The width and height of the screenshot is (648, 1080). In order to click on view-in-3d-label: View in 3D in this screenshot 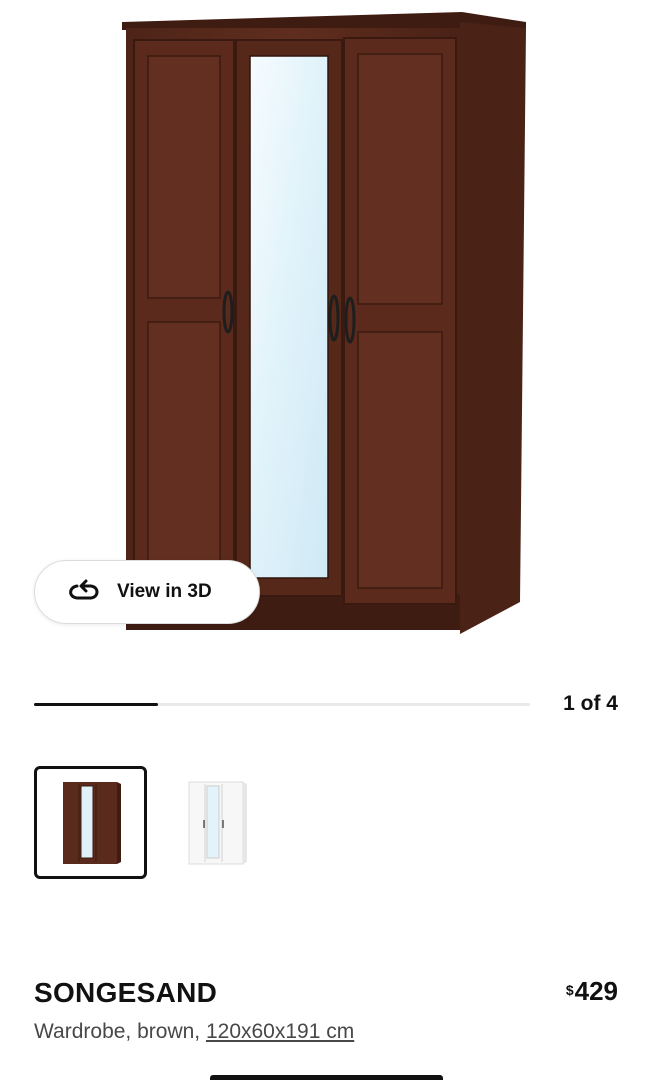, I will do `click(164, 591)`.